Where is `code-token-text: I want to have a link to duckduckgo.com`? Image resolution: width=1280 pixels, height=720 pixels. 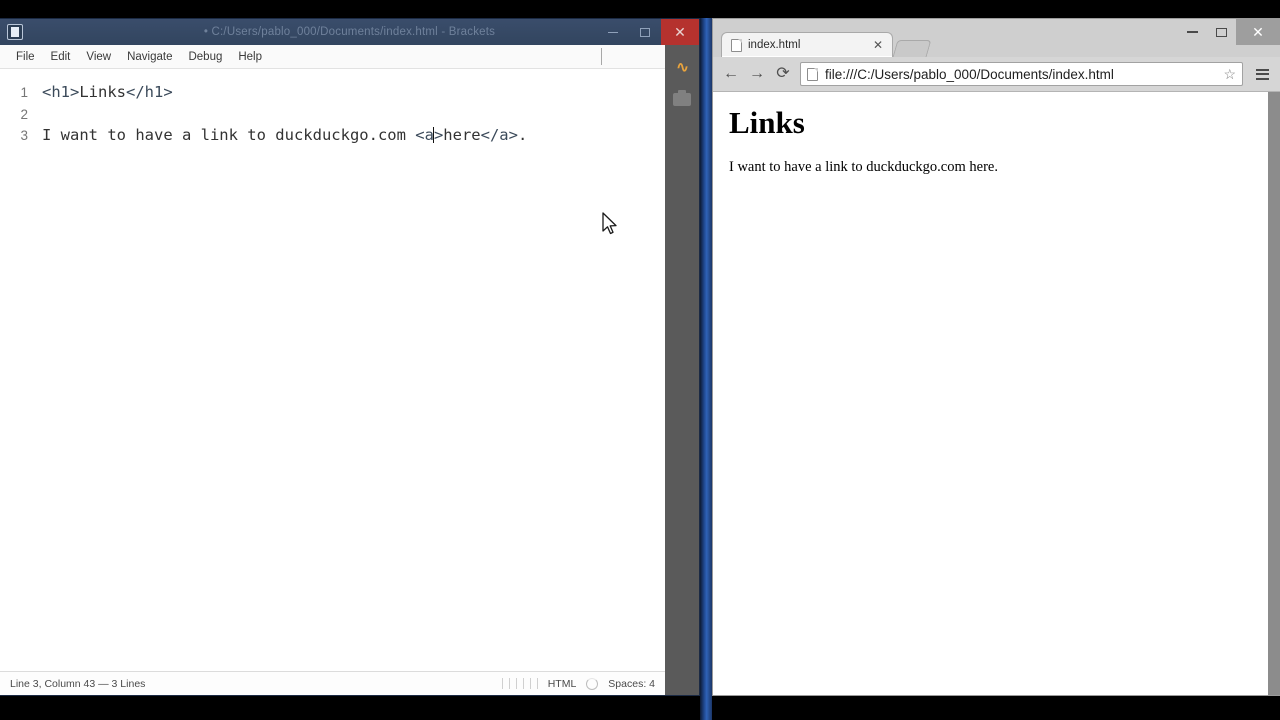
code-token-text: I want to have a link to duckduckgo.com is located at coordinates (229, 135).